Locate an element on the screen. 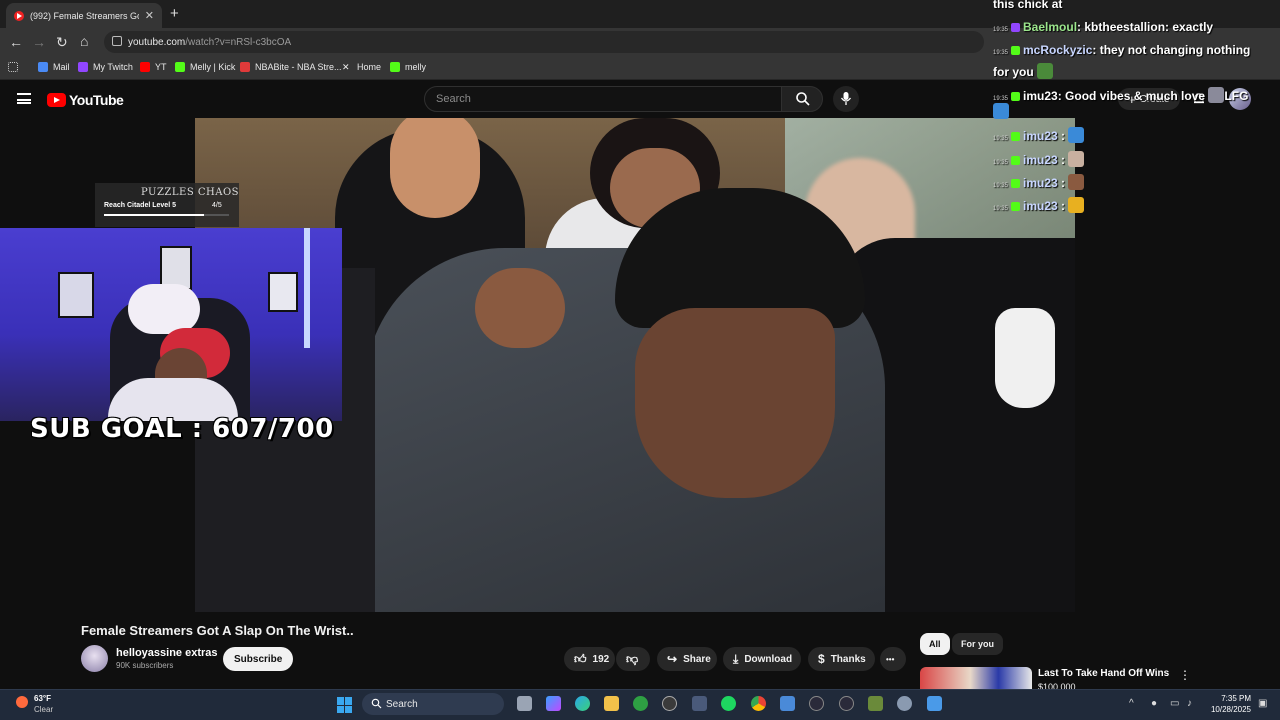 This screenshot has width=1280, height=720. search-input: Search is located at coordinates (603, 99).